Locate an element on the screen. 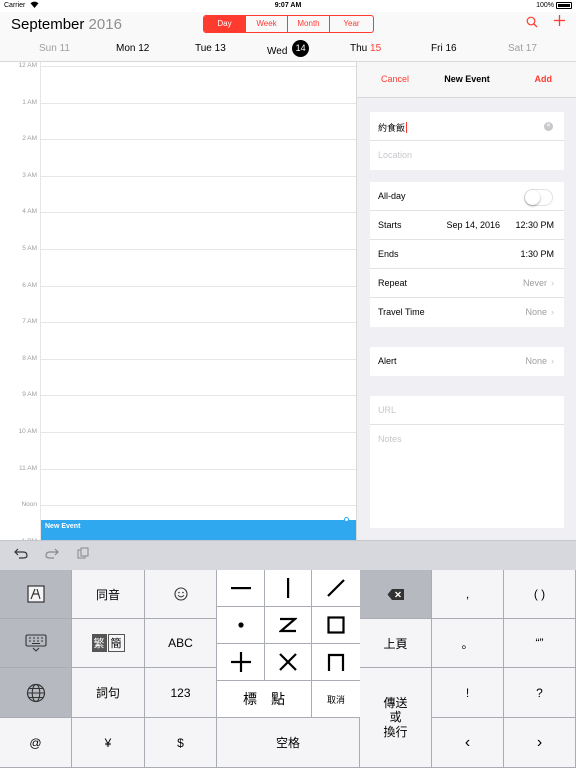 Image resolution: width=576 pixels, height=768 pixels. space-key: 空格 is located at coordinates (288, 743).